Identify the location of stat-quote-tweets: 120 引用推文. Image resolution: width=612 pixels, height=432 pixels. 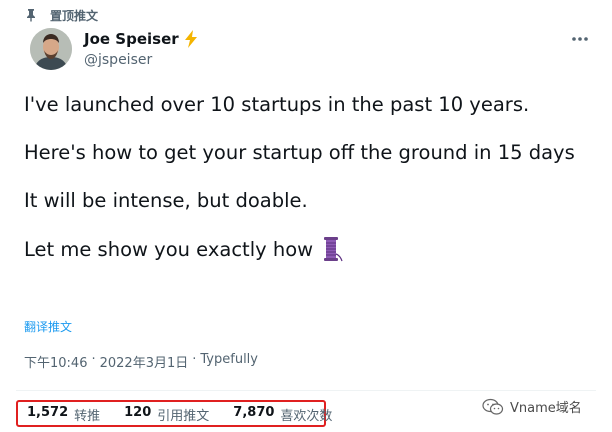
(166, 414).